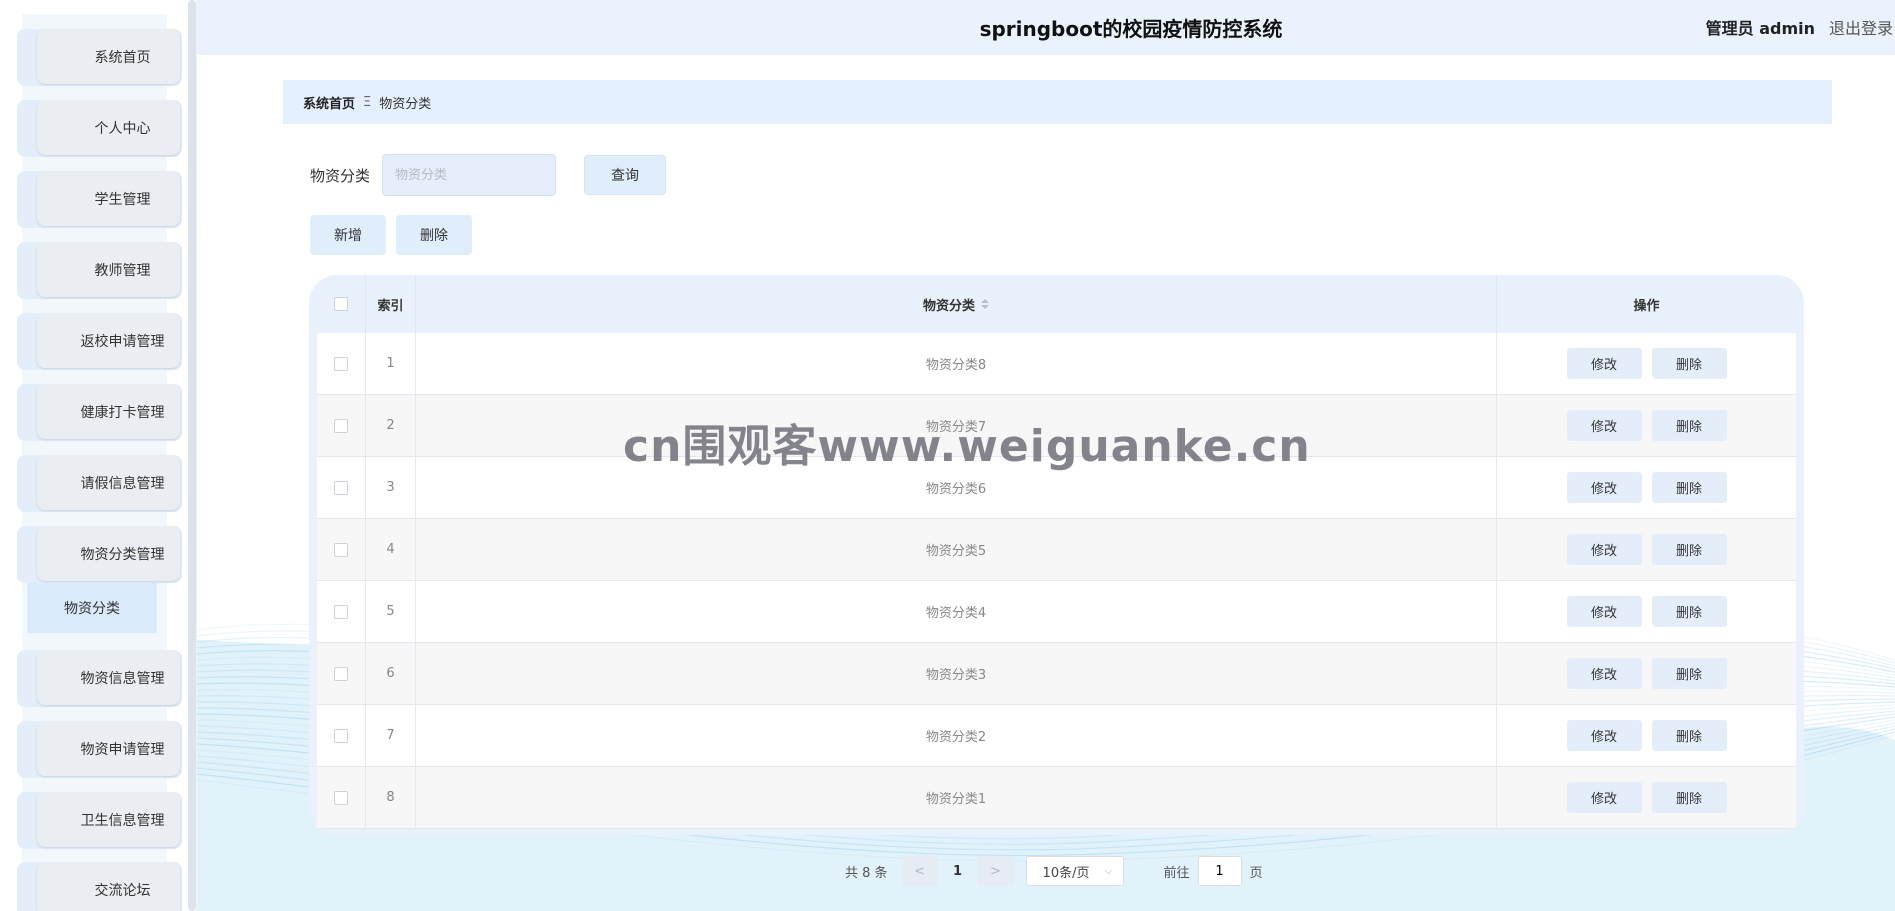 The width and height of the screenshot is (1895, 911). I want to click on sidebar-item-forum: 交流论坛, so click(99, 886).